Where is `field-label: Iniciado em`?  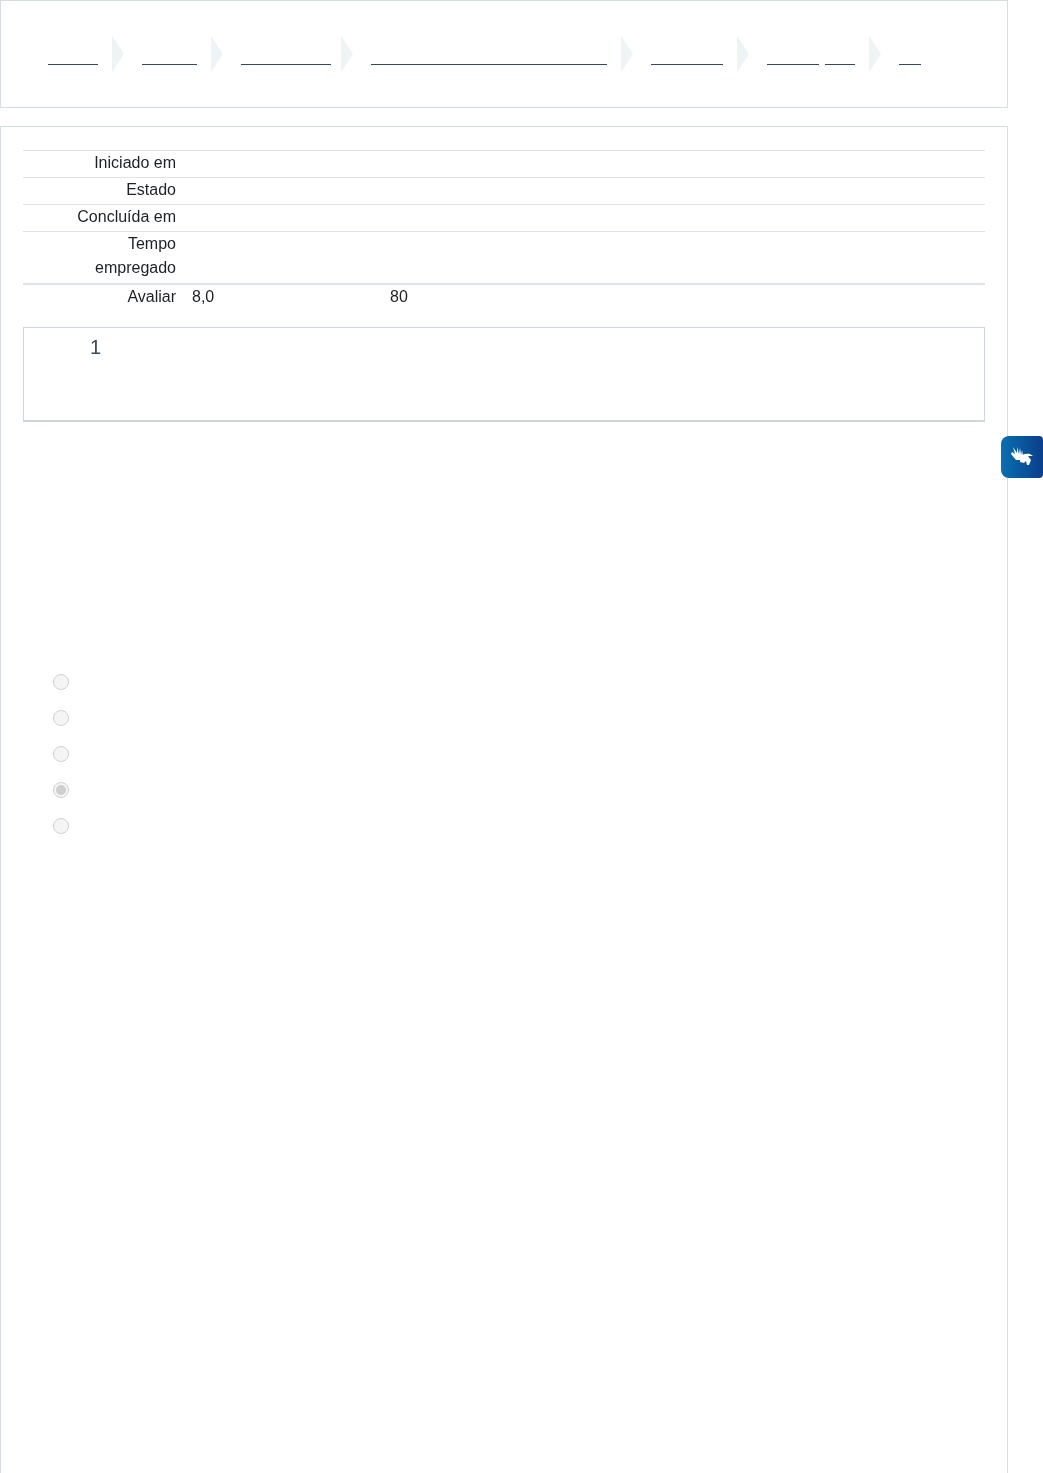
field-label: Iniciado em is located at coordinates (134, 163).